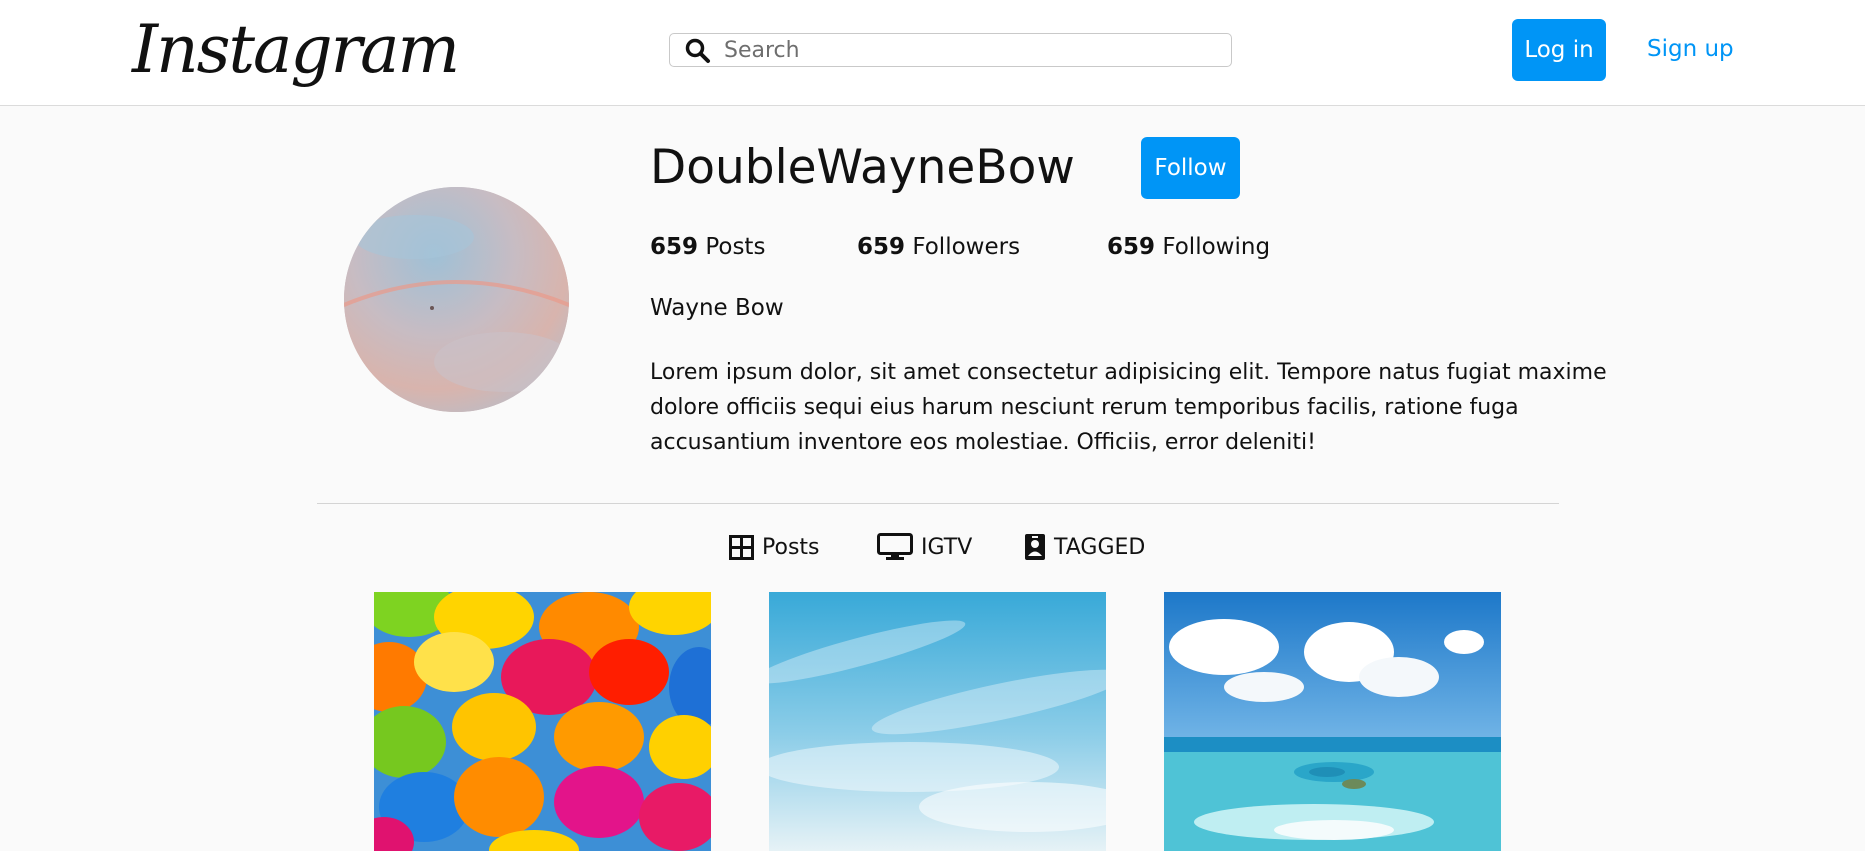  I want to click on umbrellas-image, so click(542, 721).